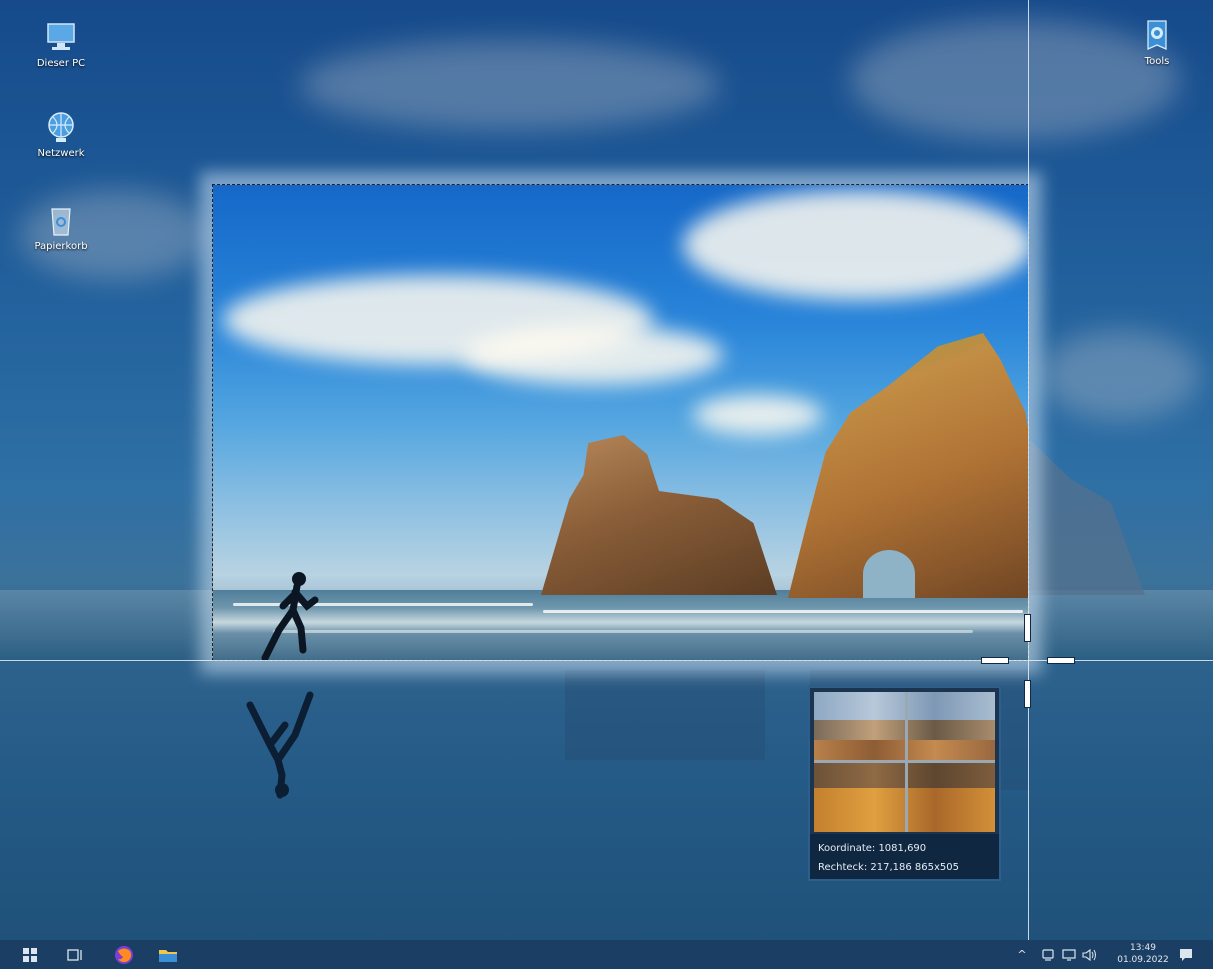 Image resolution: width=1213 pixels, height=969 pixels. What do you see at coordinates (889, 574) in the screenshot?
I see `rock-arch` at bounding box center [889, 574].